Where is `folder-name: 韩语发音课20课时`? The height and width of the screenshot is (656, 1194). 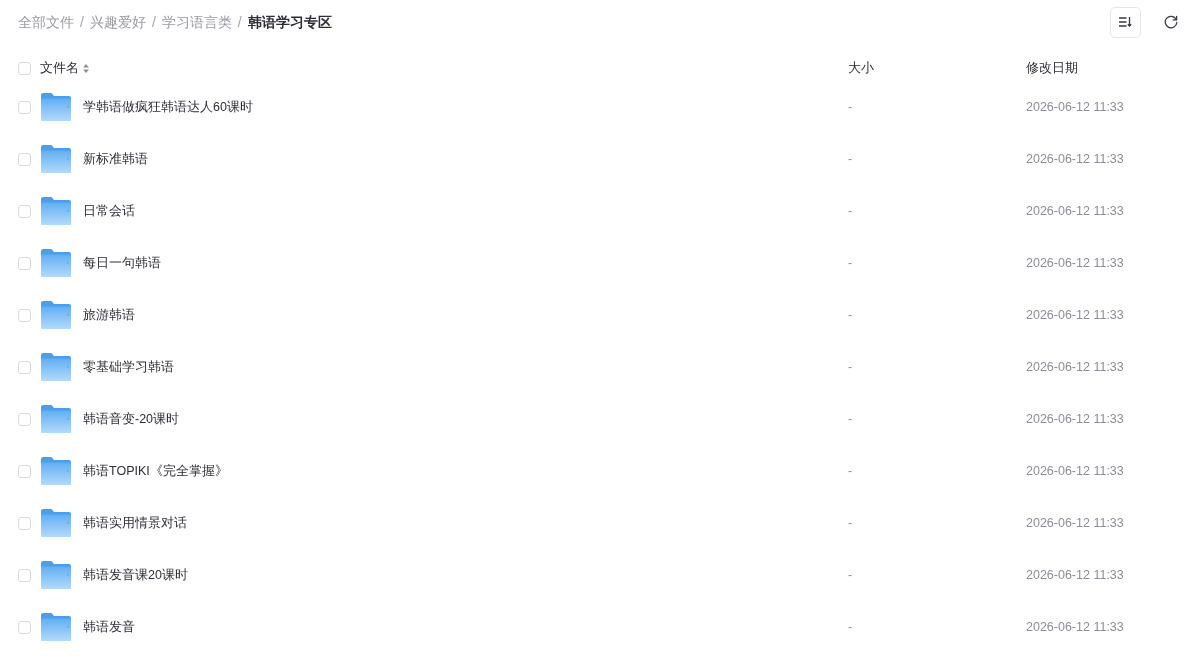
folder-name: 韩语发音课20课时 is located at coordinates (135, 575).